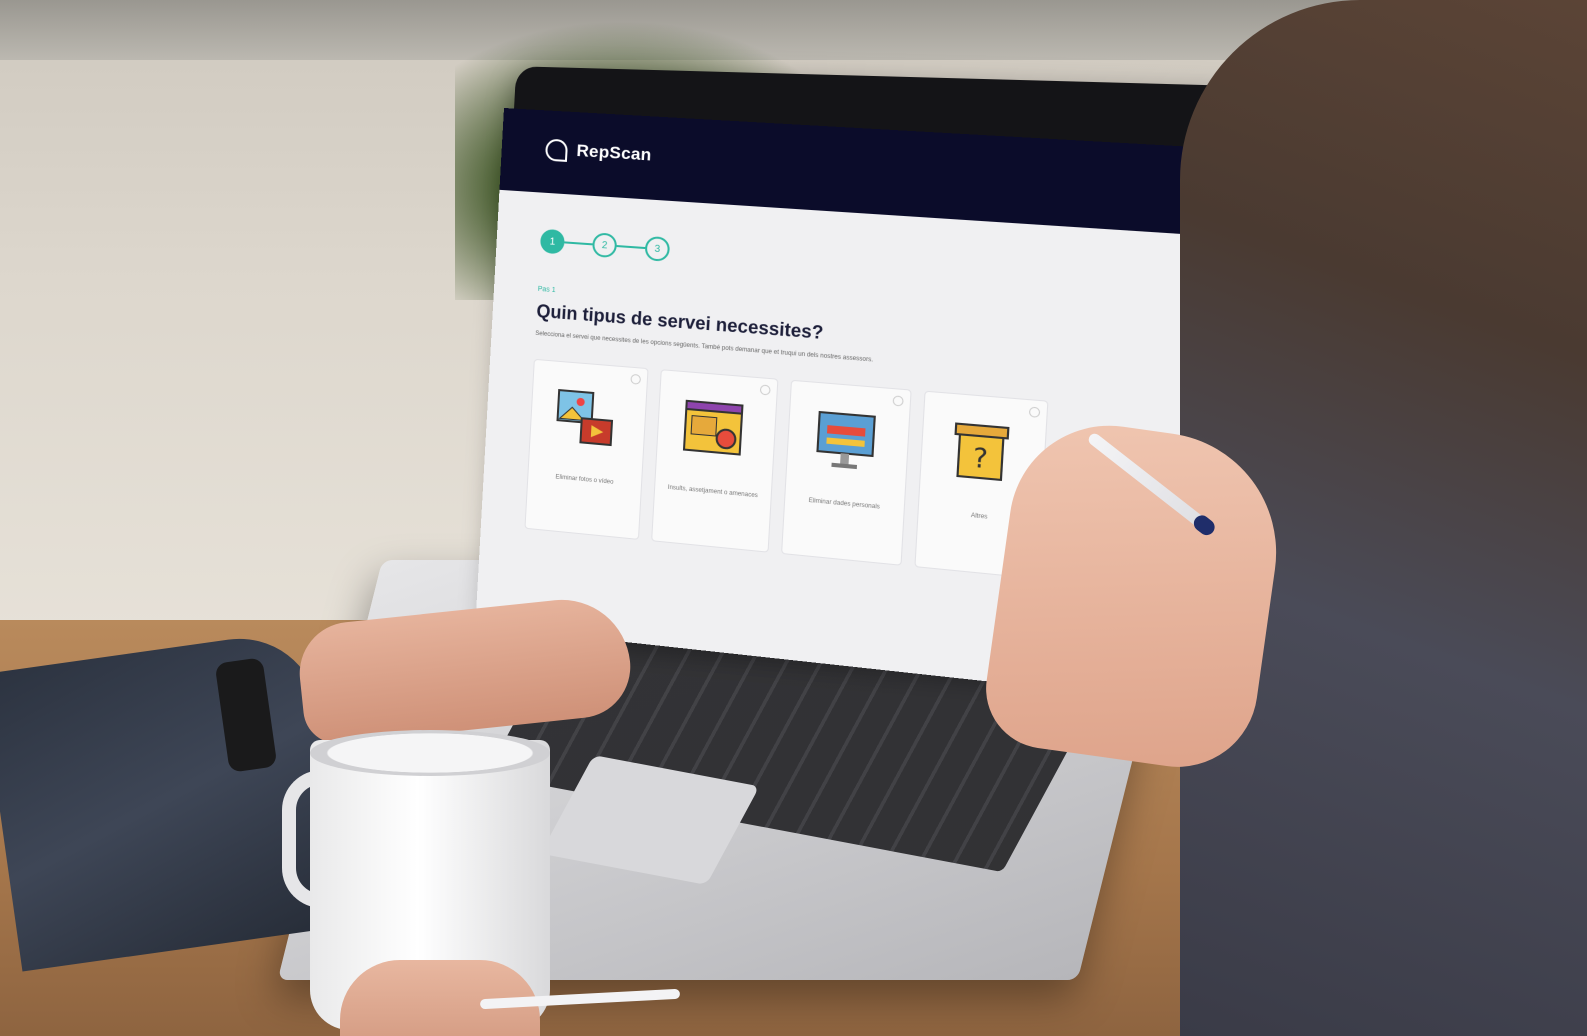 Image resolution: width=1587 pixels, height=1036 pixels. Describe the element at coordinates (584, 480) in the screenshot. I see `card-label: Eliminar fotos o vídeo` at that location.